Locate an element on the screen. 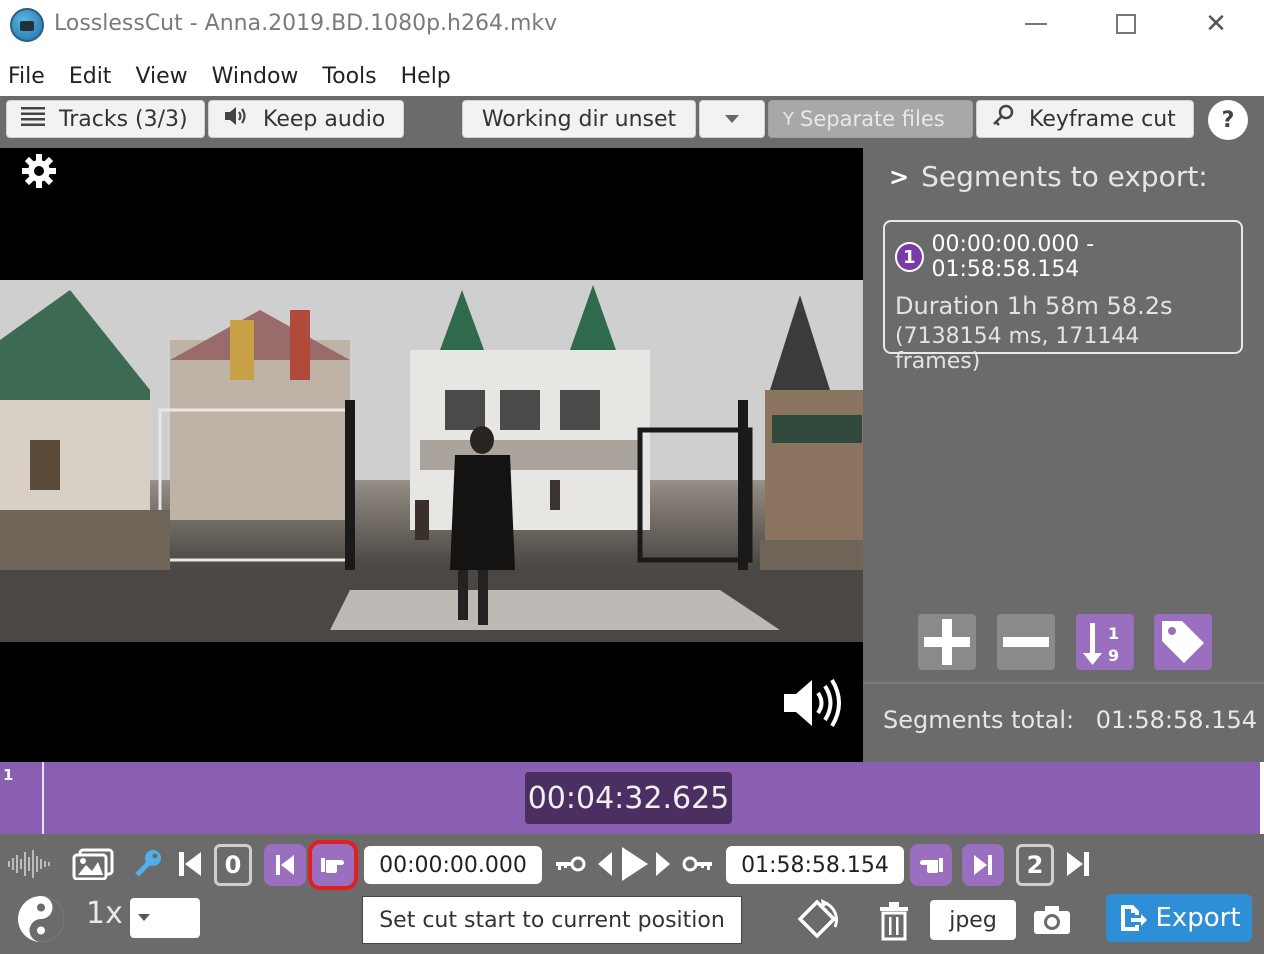 This screenshot has width=1264, height=954. tooltip: Set cut start to current position is located at coordinates (552, 920).